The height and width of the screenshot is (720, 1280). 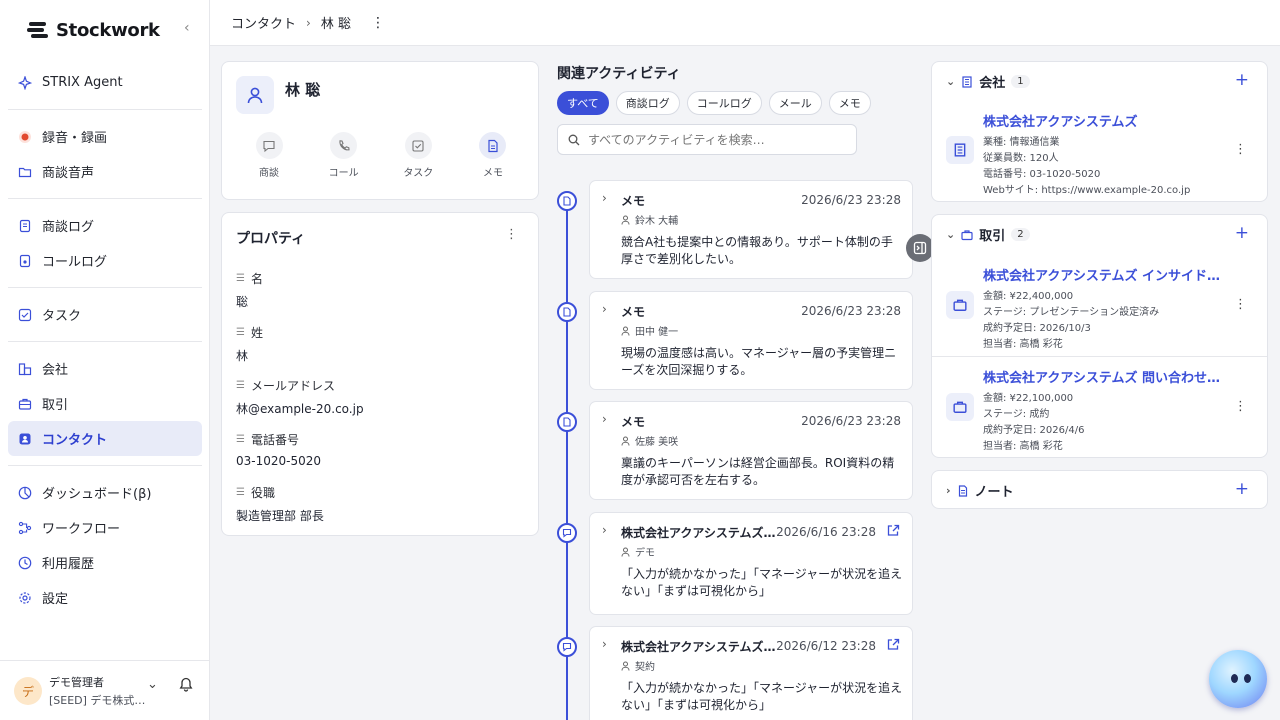 I want to click on expand-panel-icon, so click(x=920, y=248).